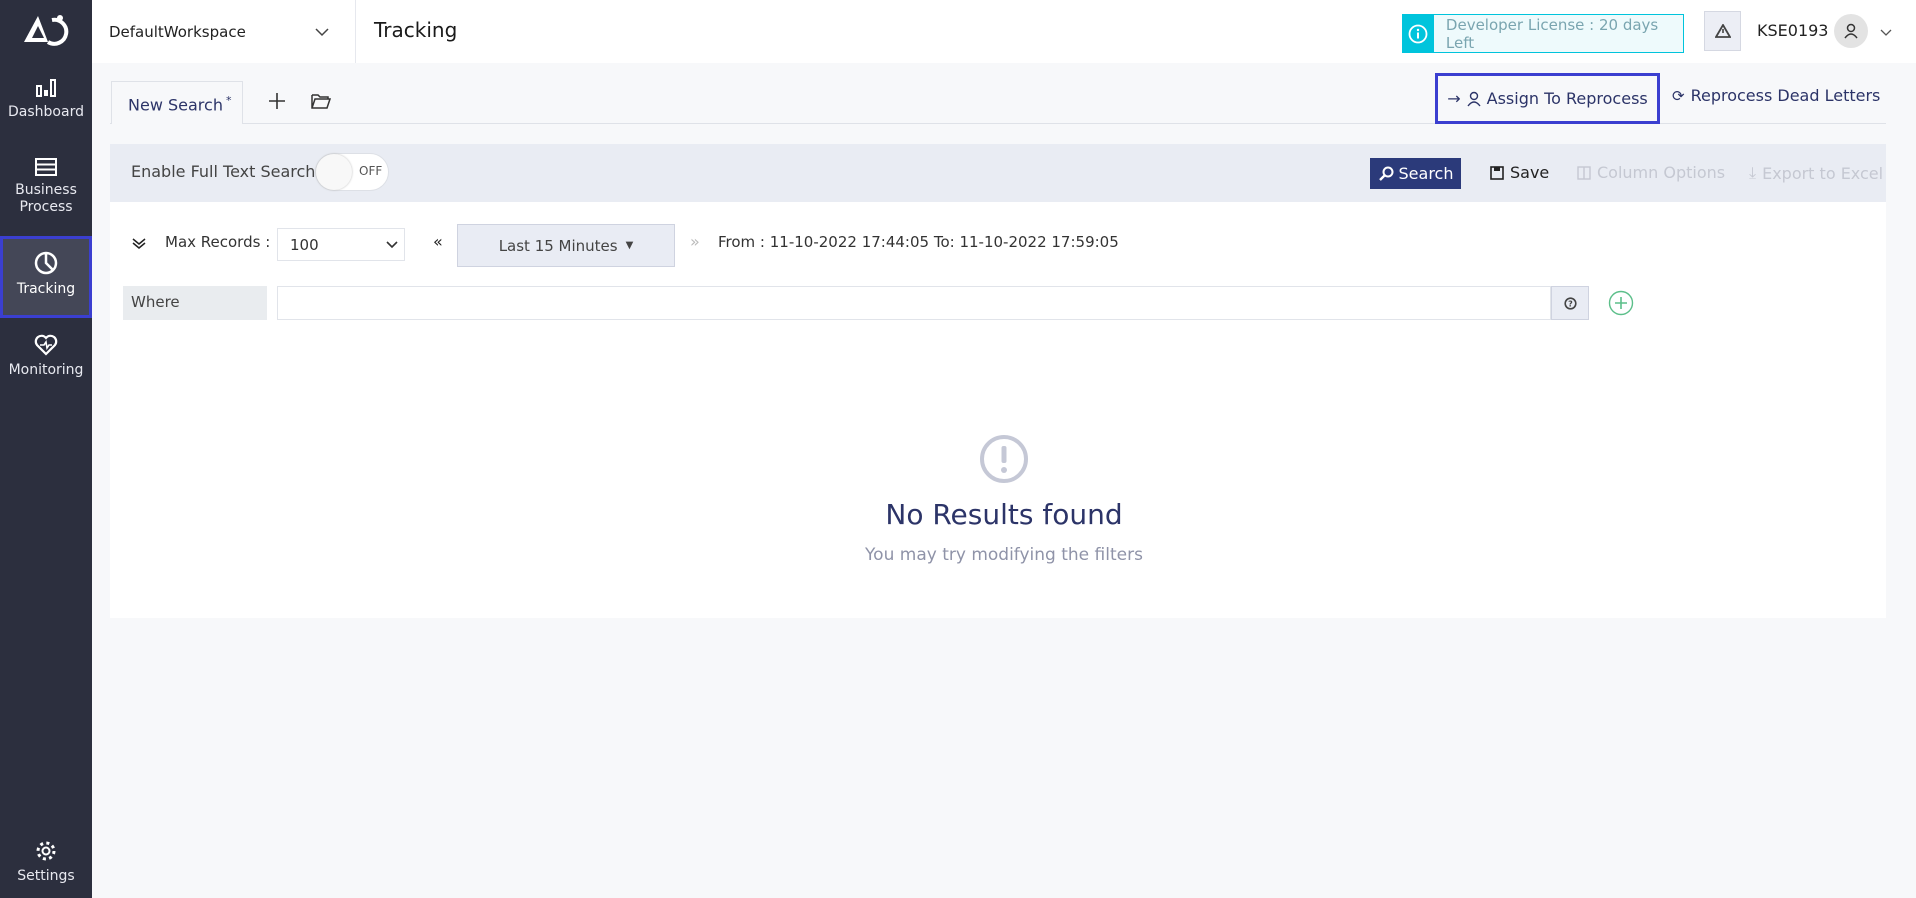  What do you see at coordinates (1454, 98) in the screenshot?
I see `arrow-right-icon: →` at bounding box center [1454, 98].